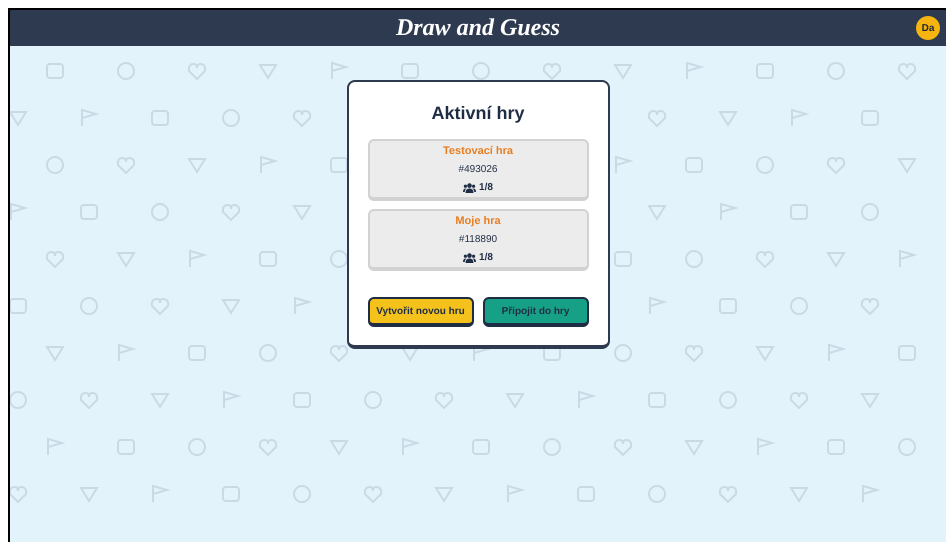 The image size is (946, 542). I want to click on game-card: Testovací hra #493026 1/8, so click(478, 170).